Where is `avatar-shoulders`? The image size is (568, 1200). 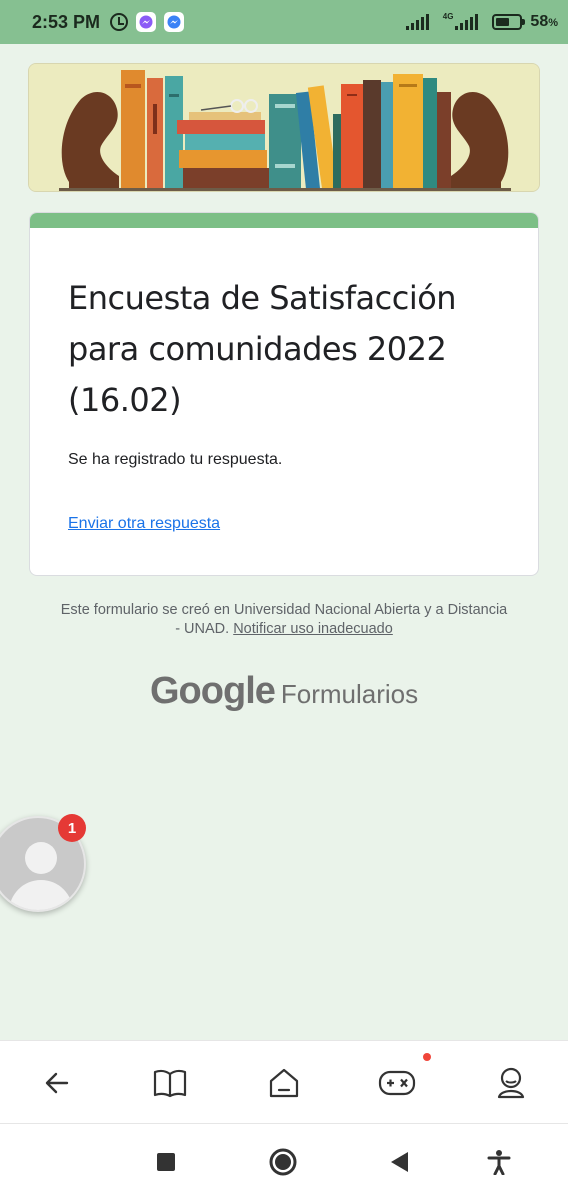
avatar-shoulders is located at coordinates (41, 895).